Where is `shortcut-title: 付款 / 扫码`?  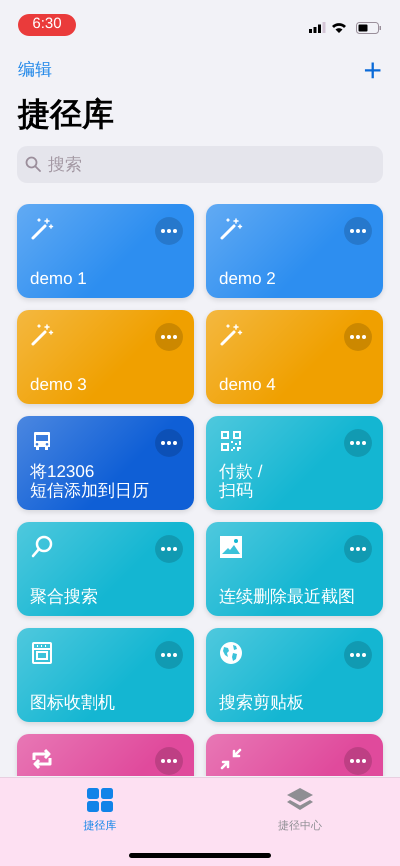 shortcut-title: 付款 / 扫码 is located at coordinates (241, 481).